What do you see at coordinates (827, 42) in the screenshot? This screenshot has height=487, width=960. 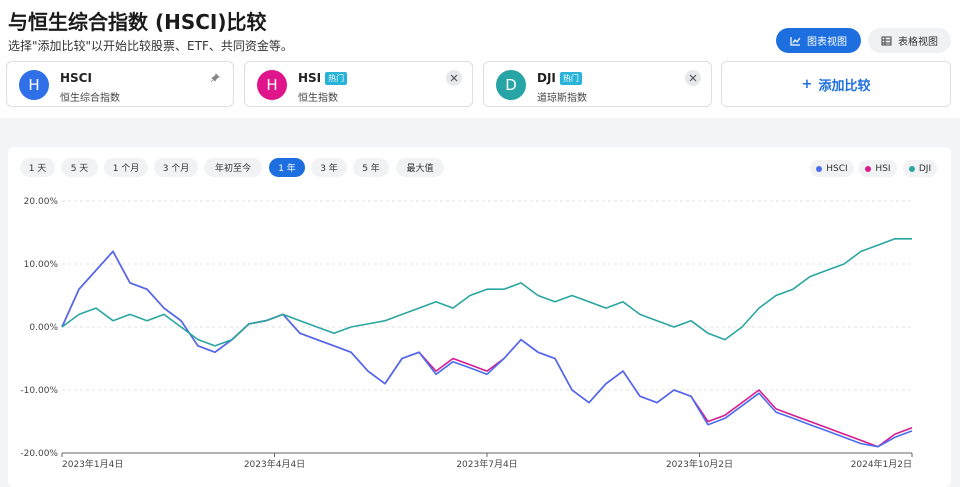 I see `chart-view-label: 图表视图` at bounding box center [827, 42].